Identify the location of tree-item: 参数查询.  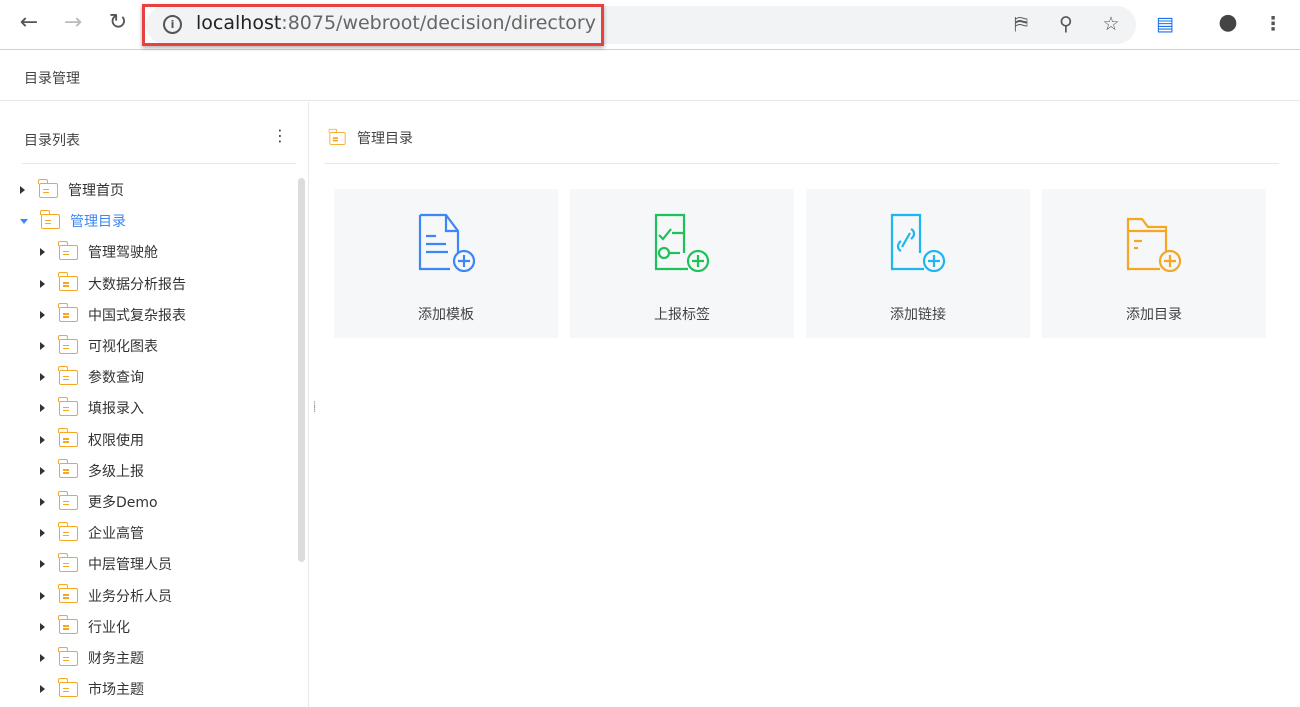
(92, 377).